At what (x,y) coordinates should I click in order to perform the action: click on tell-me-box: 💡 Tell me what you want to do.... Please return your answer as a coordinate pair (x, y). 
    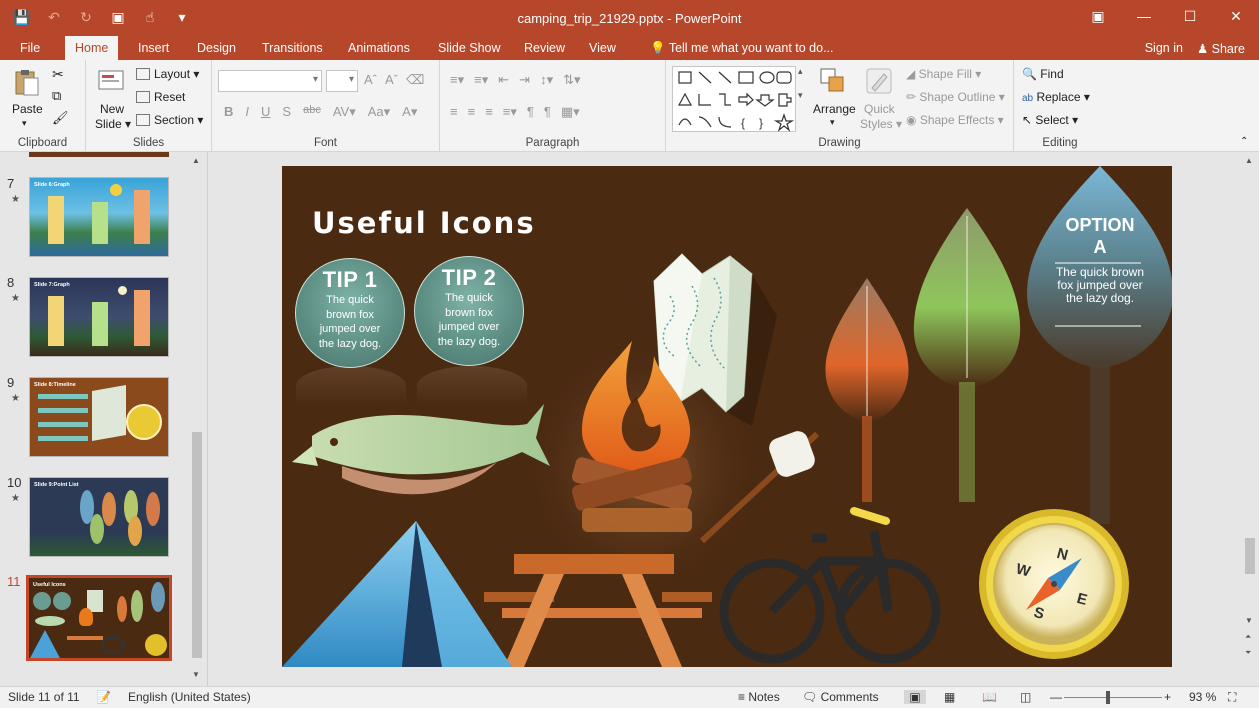
    Looking at the image, I should click on (742, 48).